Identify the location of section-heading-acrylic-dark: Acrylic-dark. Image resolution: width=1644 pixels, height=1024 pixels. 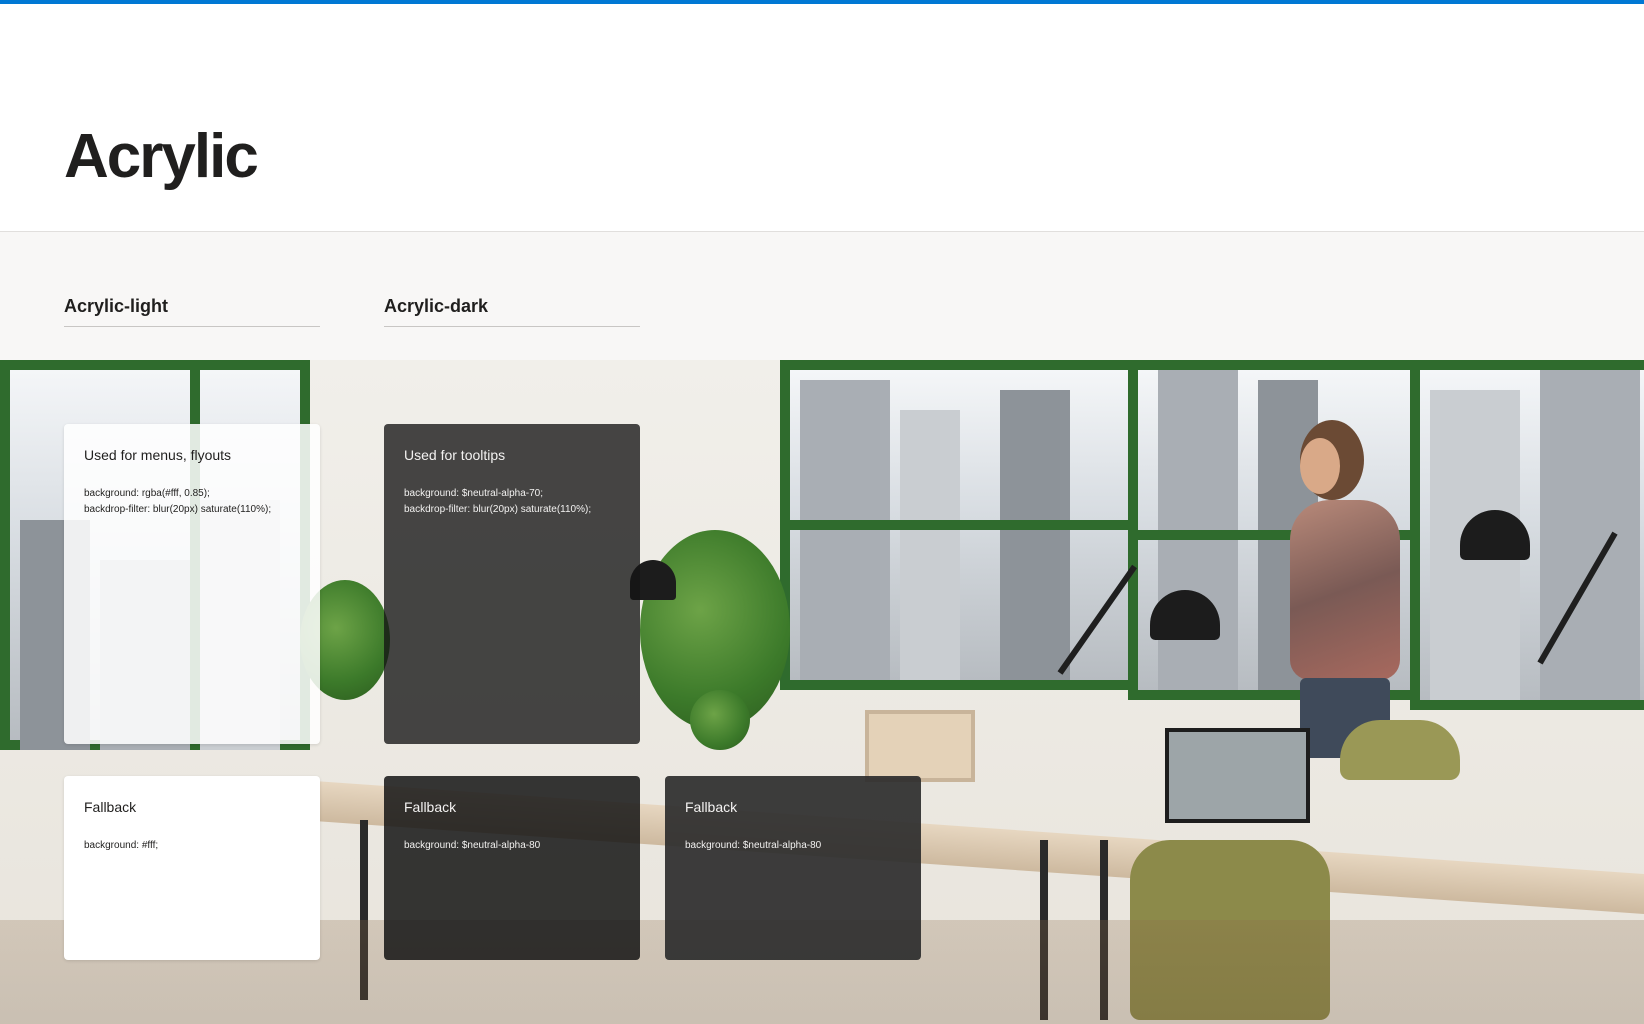
(512, 311).